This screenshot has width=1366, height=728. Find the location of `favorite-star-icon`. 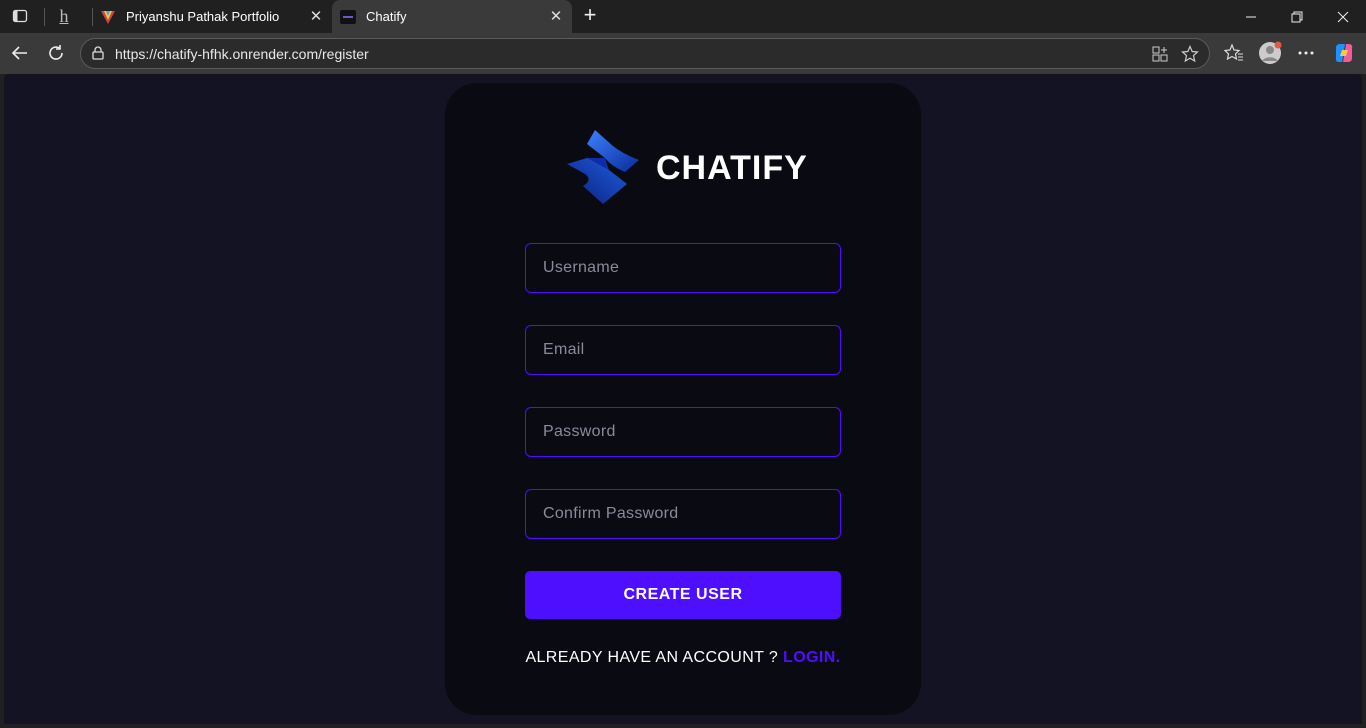

favorite-star-icon is located at coordinates (1190, 56).